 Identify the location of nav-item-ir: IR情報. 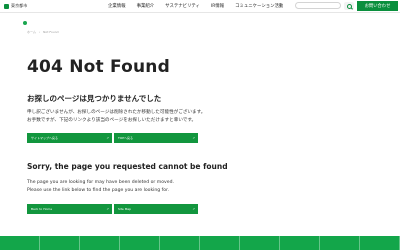
(217, 6).